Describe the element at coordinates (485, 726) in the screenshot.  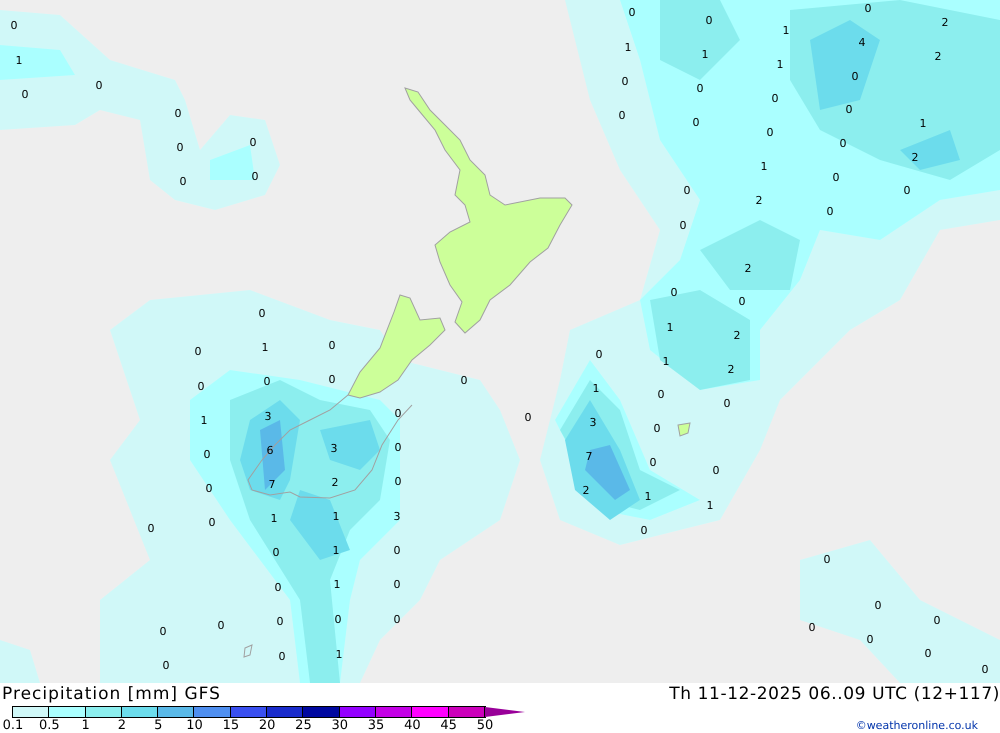
I see `scale-tick-label: 50` at that location.